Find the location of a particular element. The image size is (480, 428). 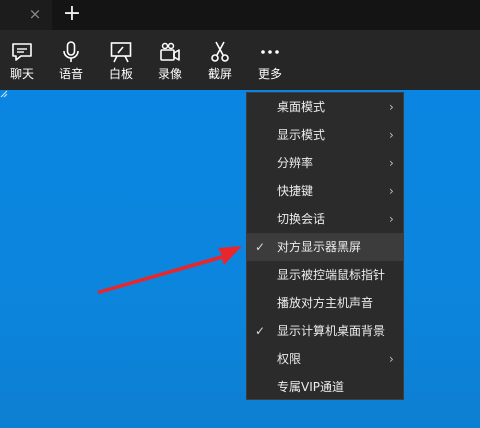

menu-item-vip-channel: 专属VIP通道 is located at coordinates (325, 387).